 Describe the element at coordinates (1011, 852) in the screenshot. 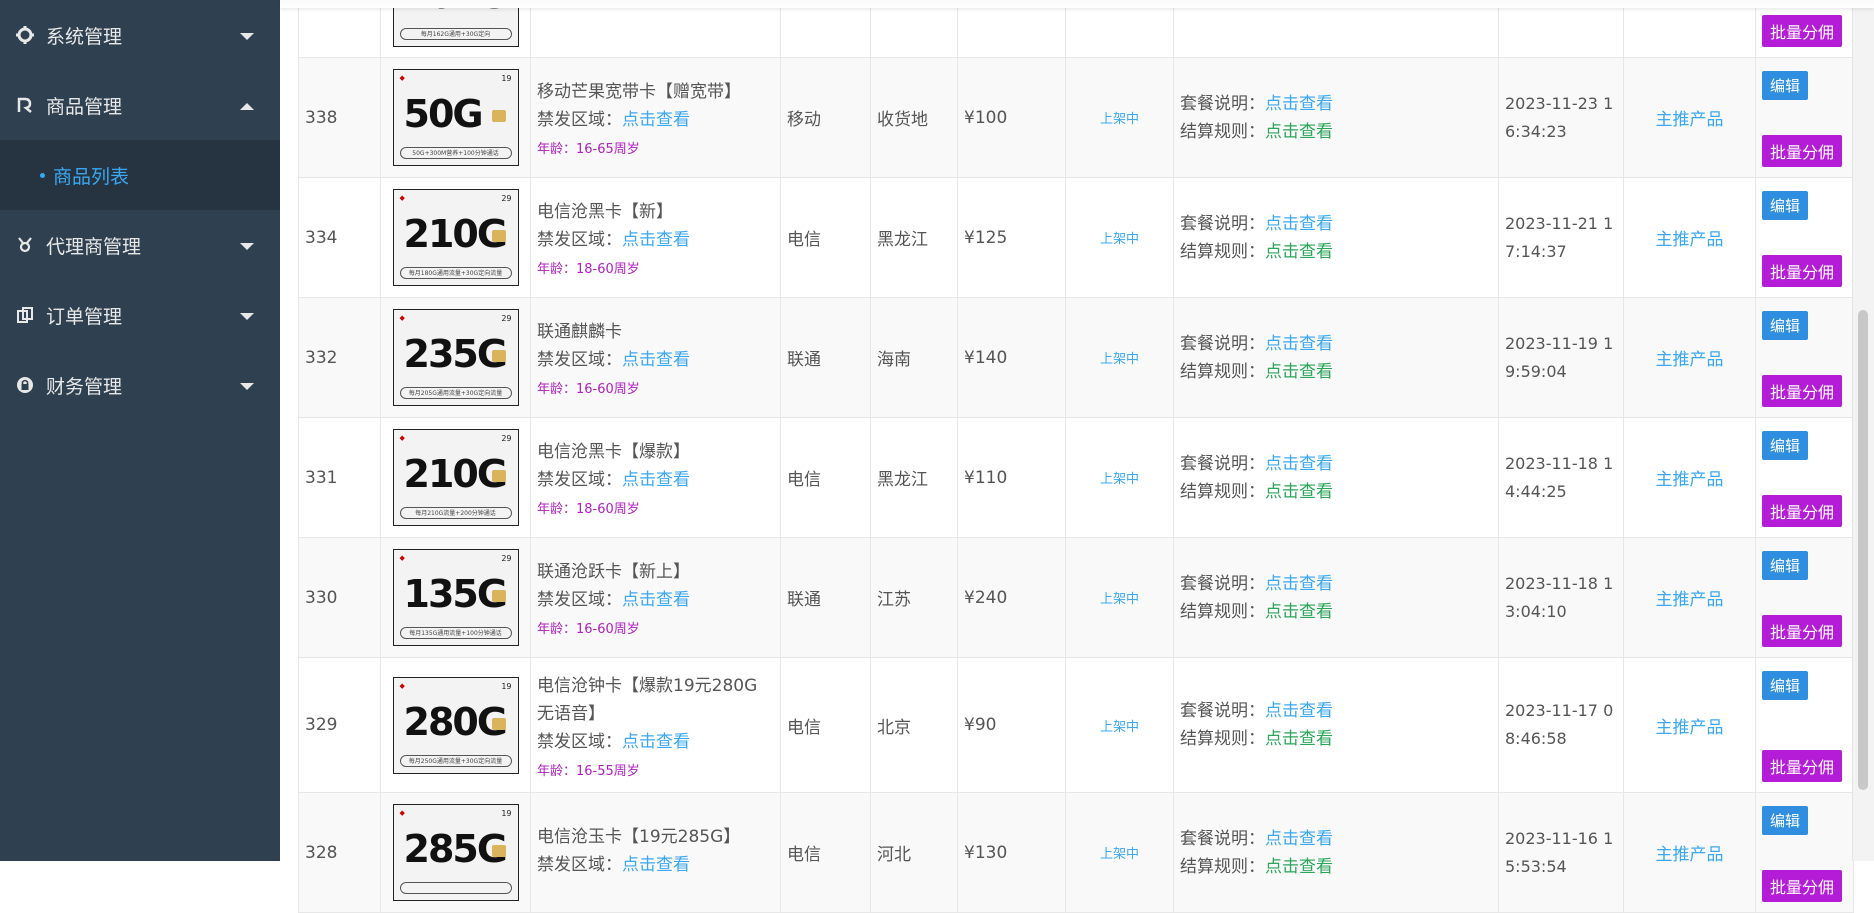

I see `cell-price: ¥130` at that location.